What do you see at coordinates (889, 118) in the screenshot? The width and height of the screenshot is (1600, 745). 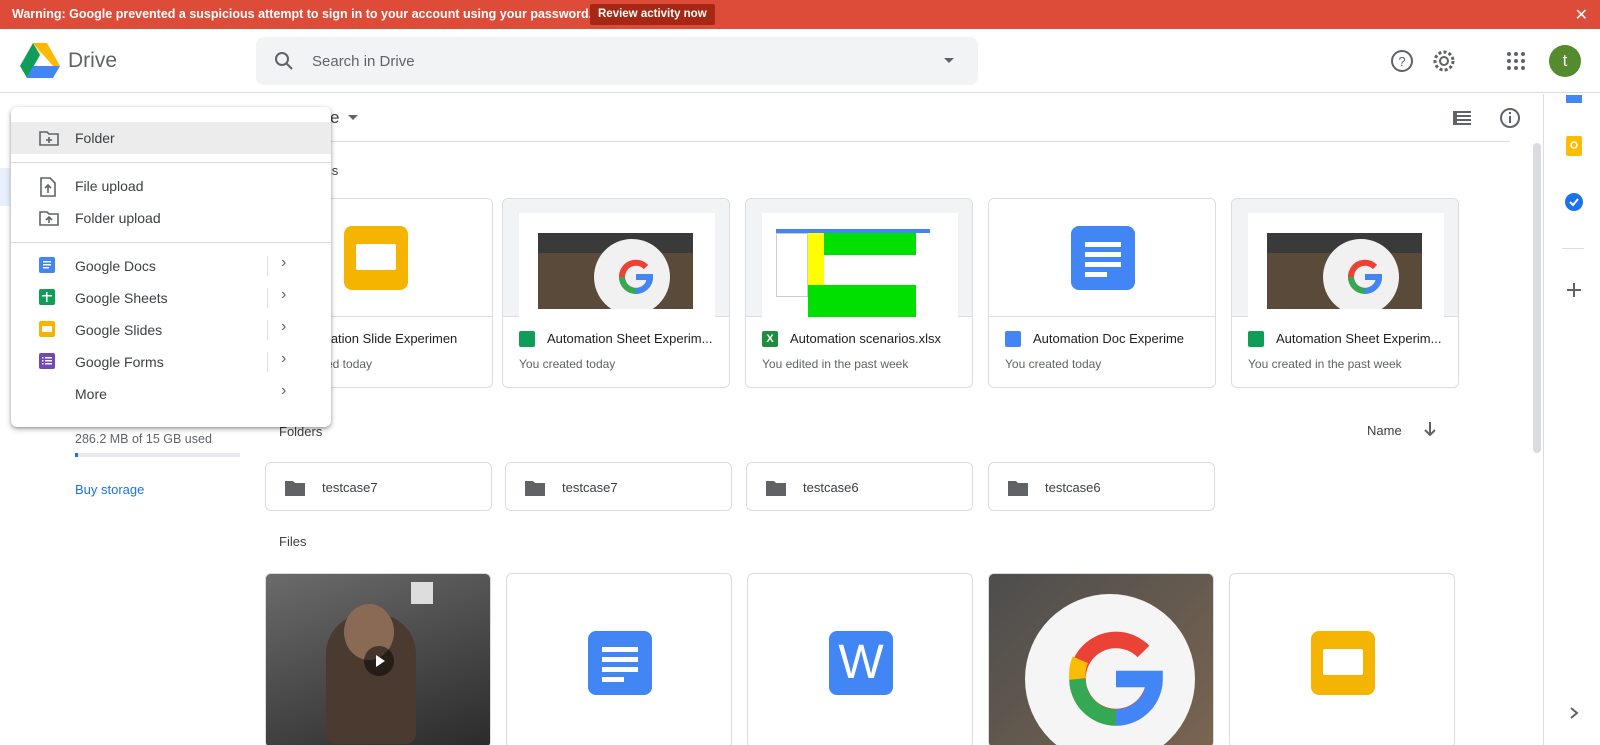 I see `location-toolbar: e` at bounding box center [889, 118].